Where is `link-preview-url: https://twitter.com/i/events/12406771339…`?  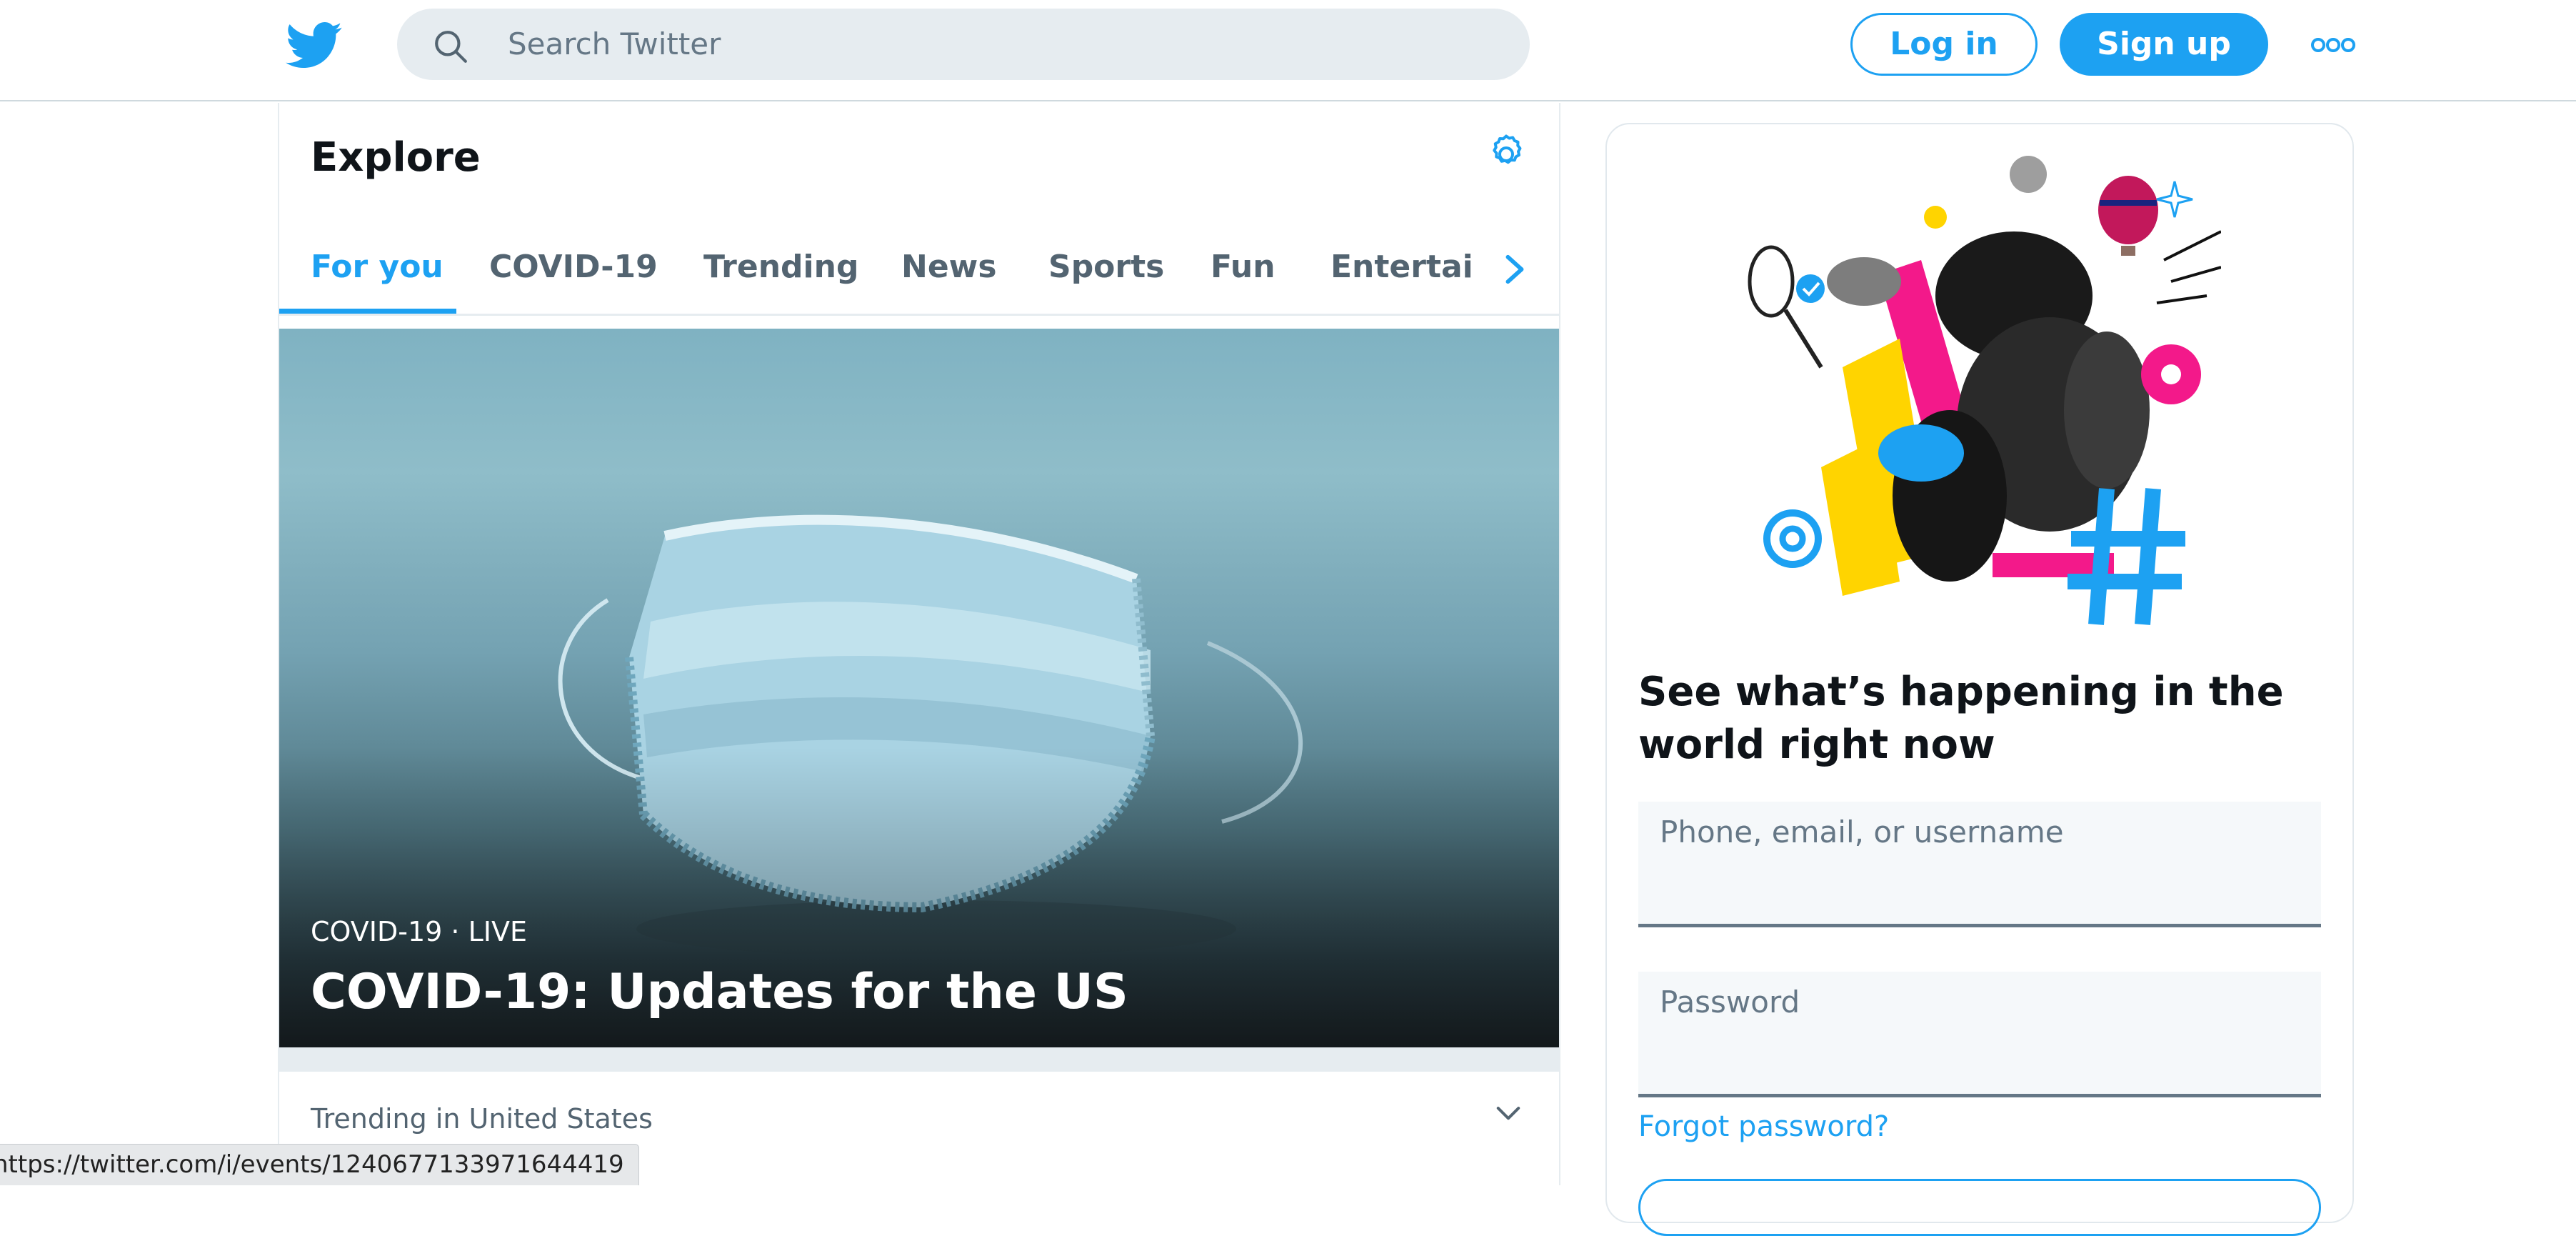
link-preview-url: https://twitter.com/i/events/12406771339… is located at coordinates (312, 1164).